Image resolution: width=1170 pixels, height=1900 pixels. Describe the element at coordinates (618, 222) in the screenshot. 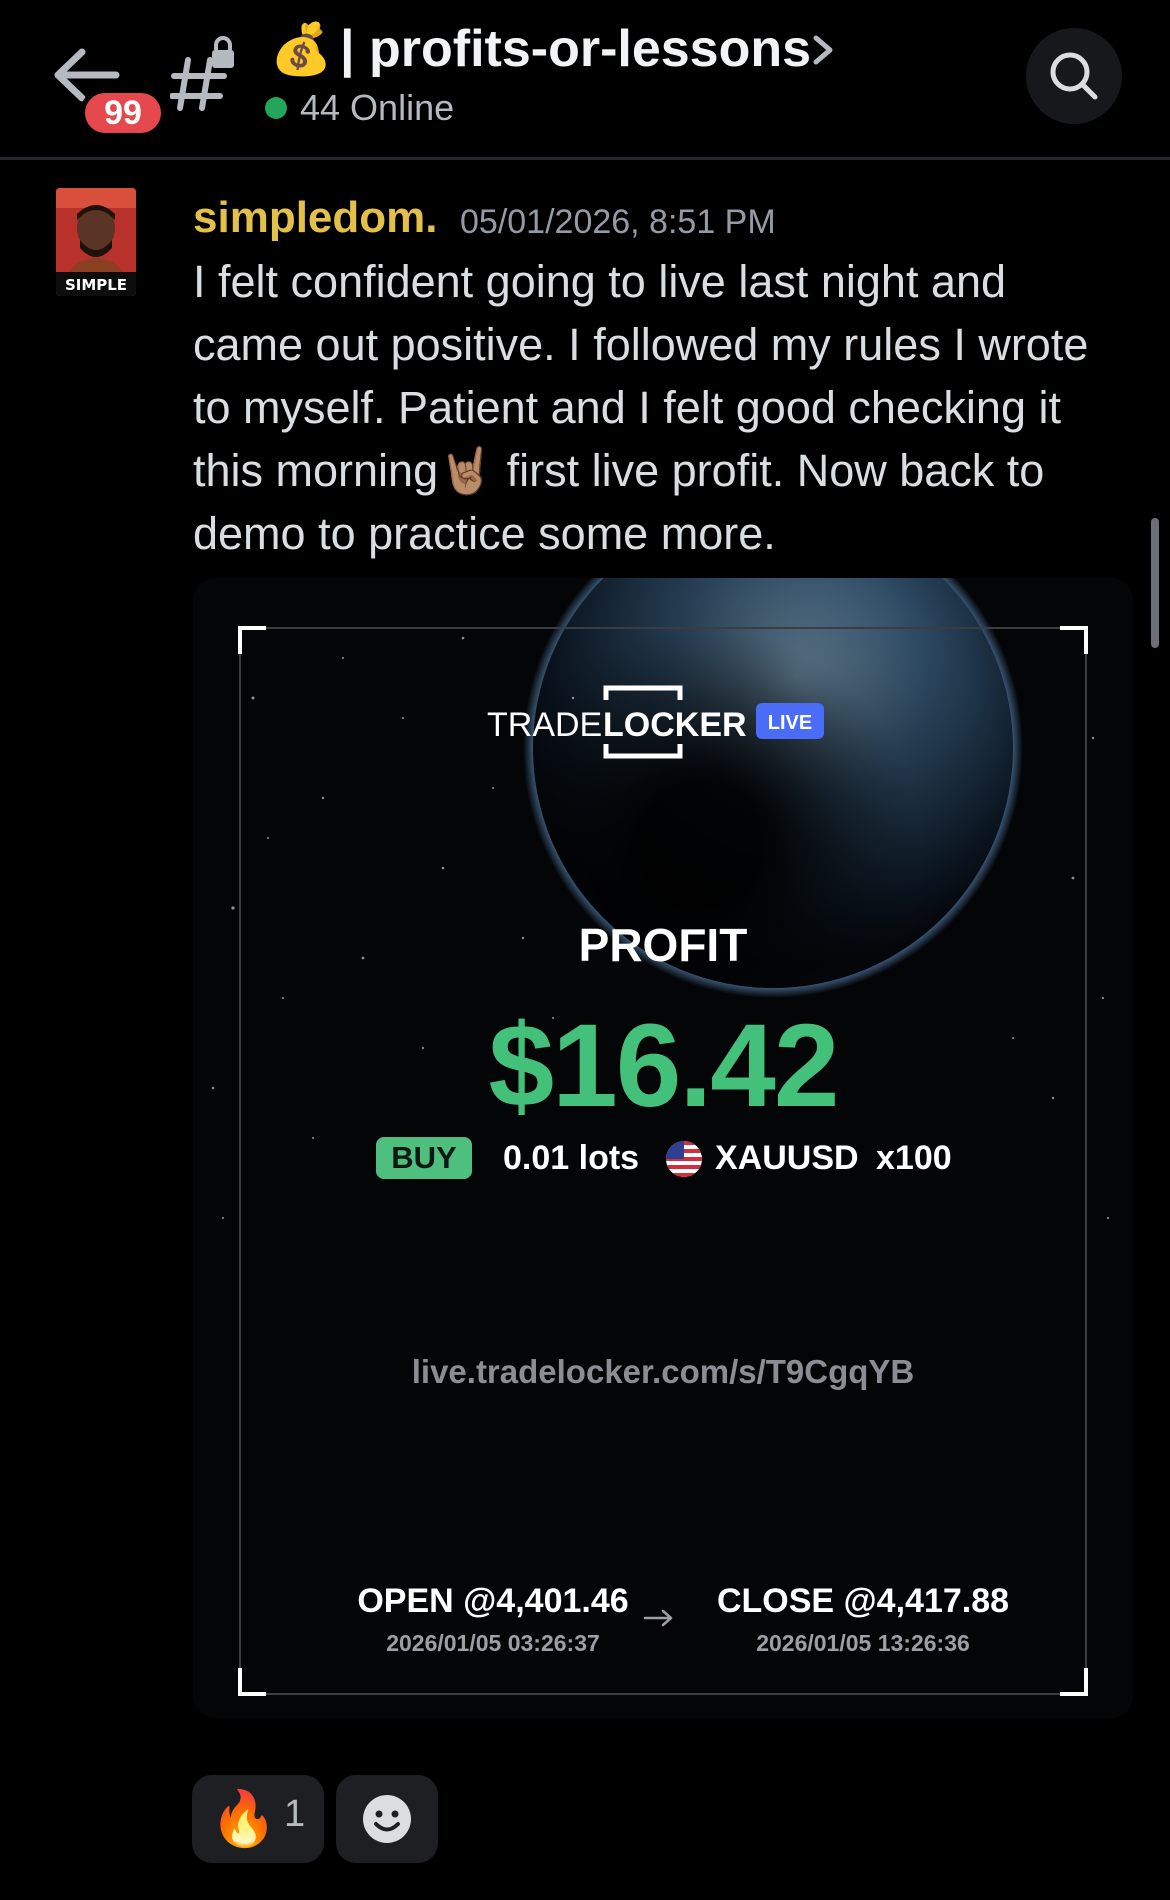

I see `message-timestamp: 05/01/2026, 8:51 PM` at that location.